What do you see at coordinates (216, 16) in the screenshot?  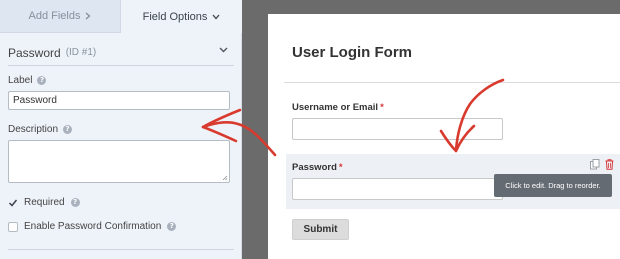 I see `chevron-down-icon` at bounding box center [216, 16].